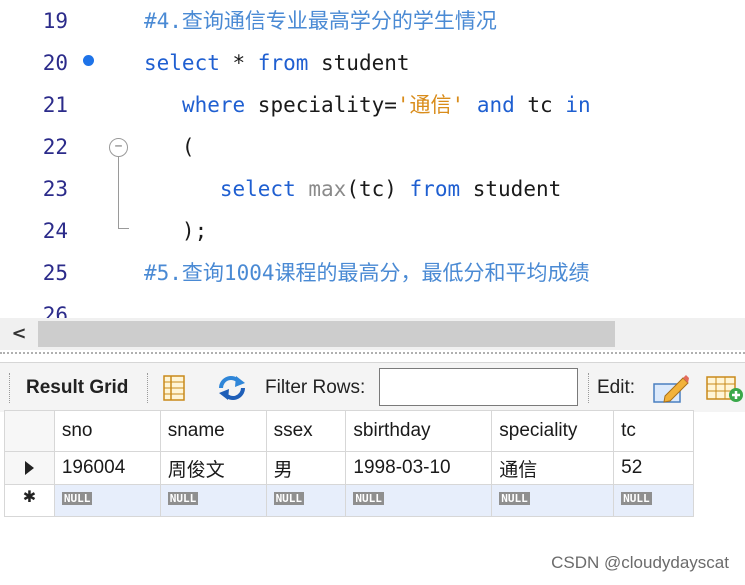 Image resolution: width=745 pixels, height=585 pixels. Describe the element at coordinates (671, 388) in the screenshot. I see `edit-row-pencil-icon` at that location.